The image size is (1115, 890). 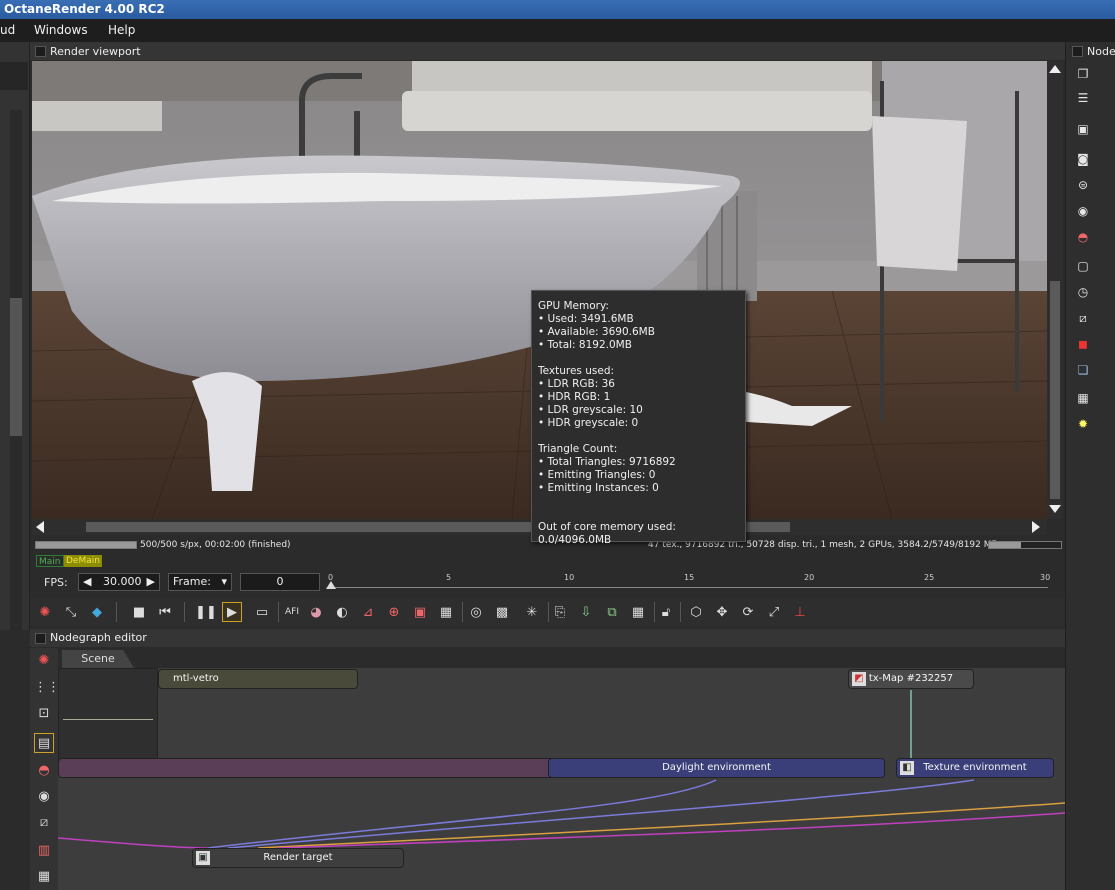 What do you see at coordinates (298, 858) in the screenshot?
I see `node-render-target: ▣ Render target` at bounding box center [298, 858].